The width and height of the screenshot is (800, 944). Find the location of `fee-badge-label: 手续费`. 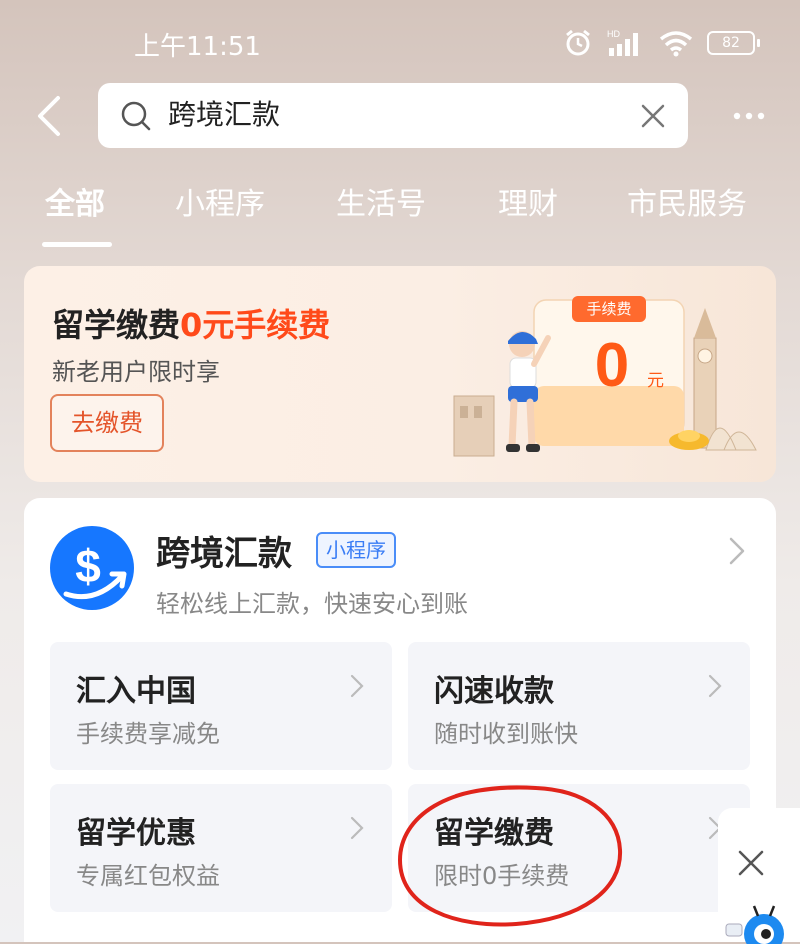

fee-badge-label: 手续费 is located at coordinates (608, 309).